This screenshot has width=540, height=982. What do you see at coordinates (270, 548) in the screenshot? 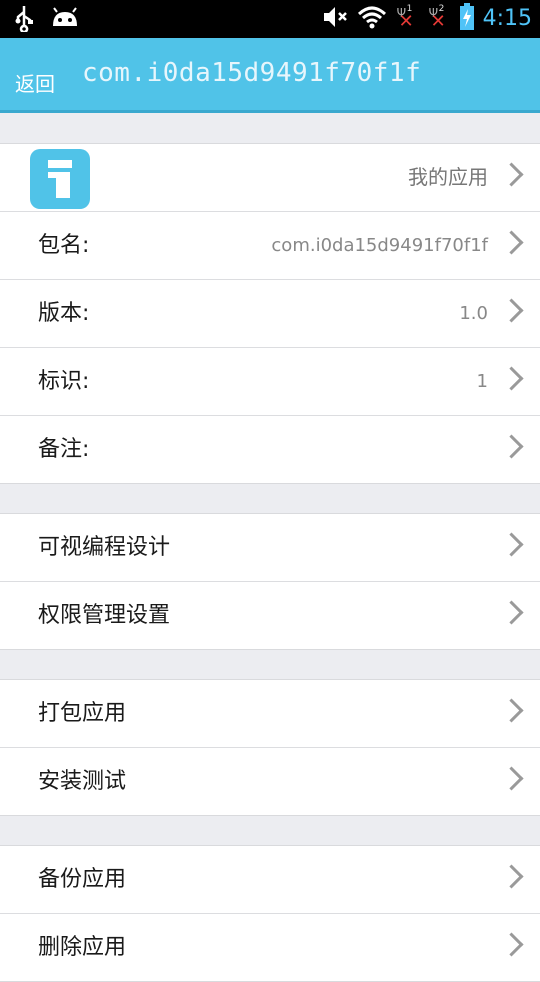
I see `visual-programming-row: 可视编程设计` at bounding box center [270, 548].